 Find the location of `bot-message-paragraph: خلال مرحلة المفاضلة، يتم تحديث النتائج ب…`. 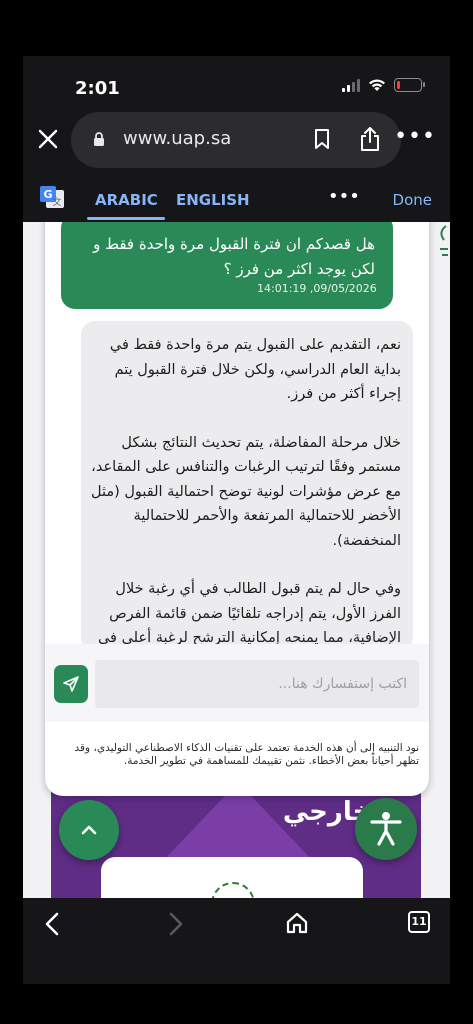

bot-message-paragraph: خلال مرحلة المفاضلة، يتم تحديث النتائج ب… is located at coordinates (245, 491).